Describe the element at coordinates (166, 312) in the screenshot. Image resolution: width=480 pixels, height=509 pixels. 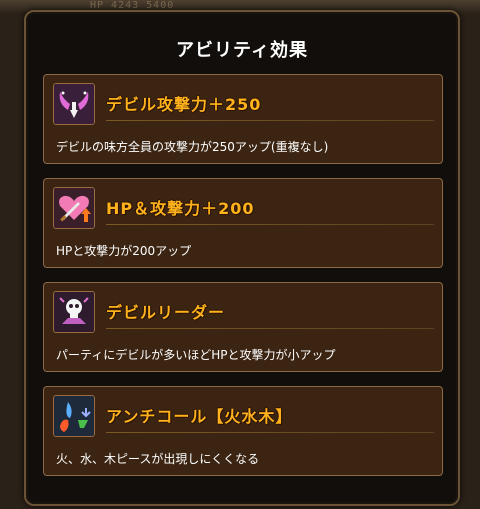
I see `ability-title: デビルリーダー` at that location.